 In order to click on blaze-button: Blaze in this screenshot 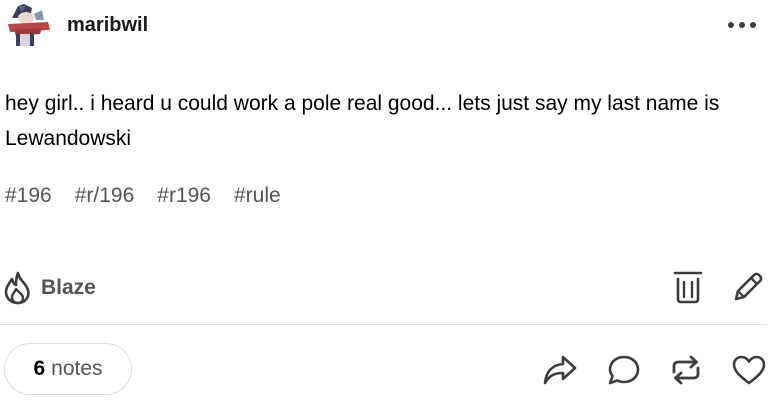, I will do `click(49, 288)`.